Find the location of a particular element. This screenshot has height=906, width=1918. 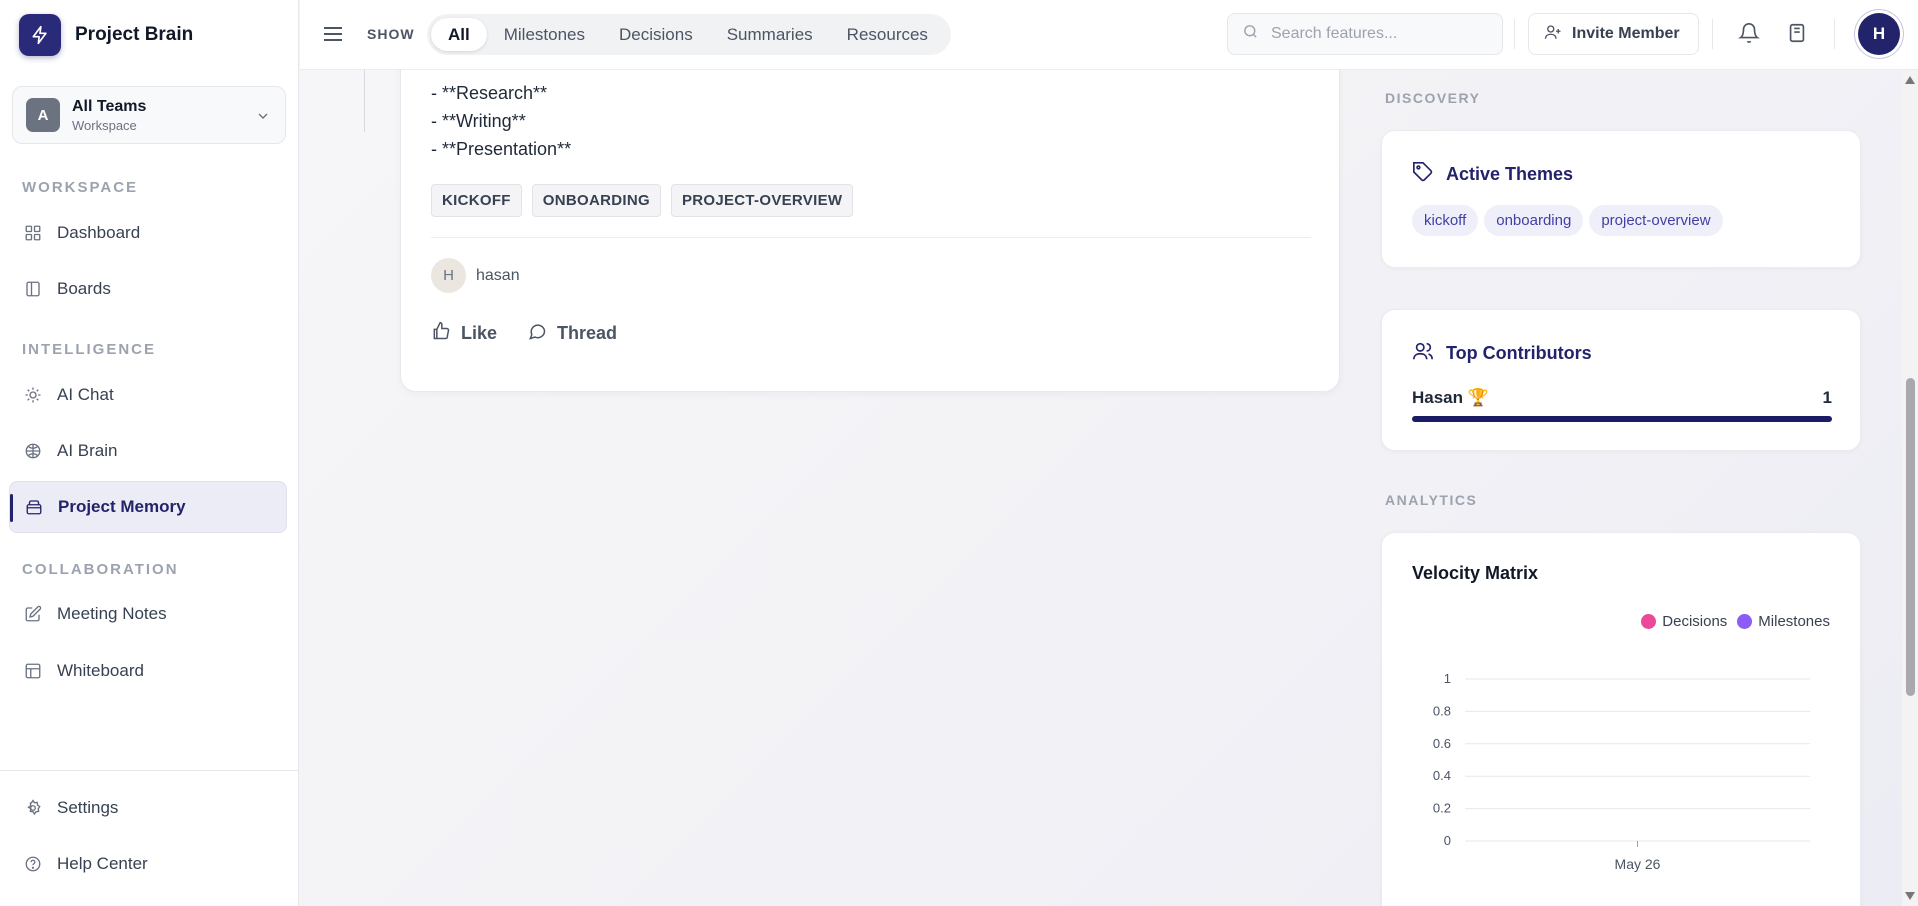

sidebar-item-dashboard: Dashboard is located at coordinates (148, 233).